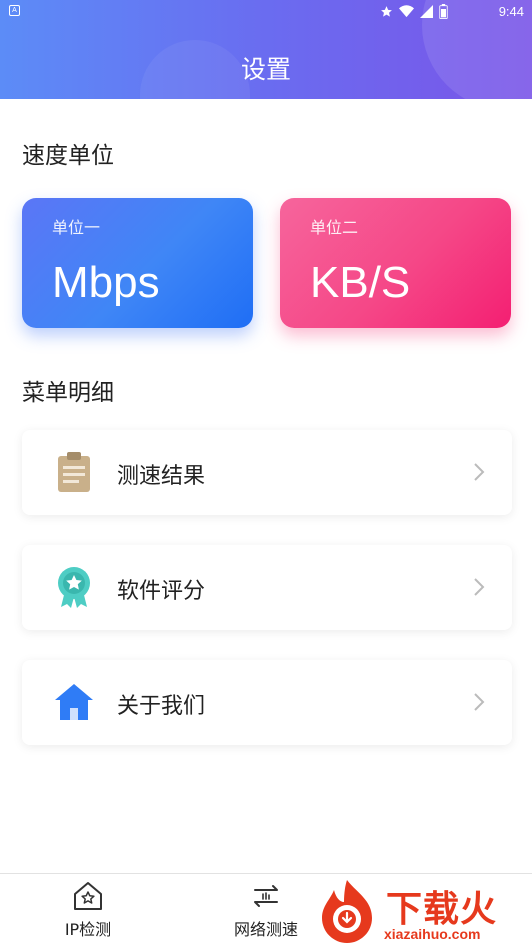 This screenshot has width=532, height=946. What do you see at coordinates (161, 476) in the screenshot?
I see `menu-item-label: 测速结果` at bounding box center [161, 476].